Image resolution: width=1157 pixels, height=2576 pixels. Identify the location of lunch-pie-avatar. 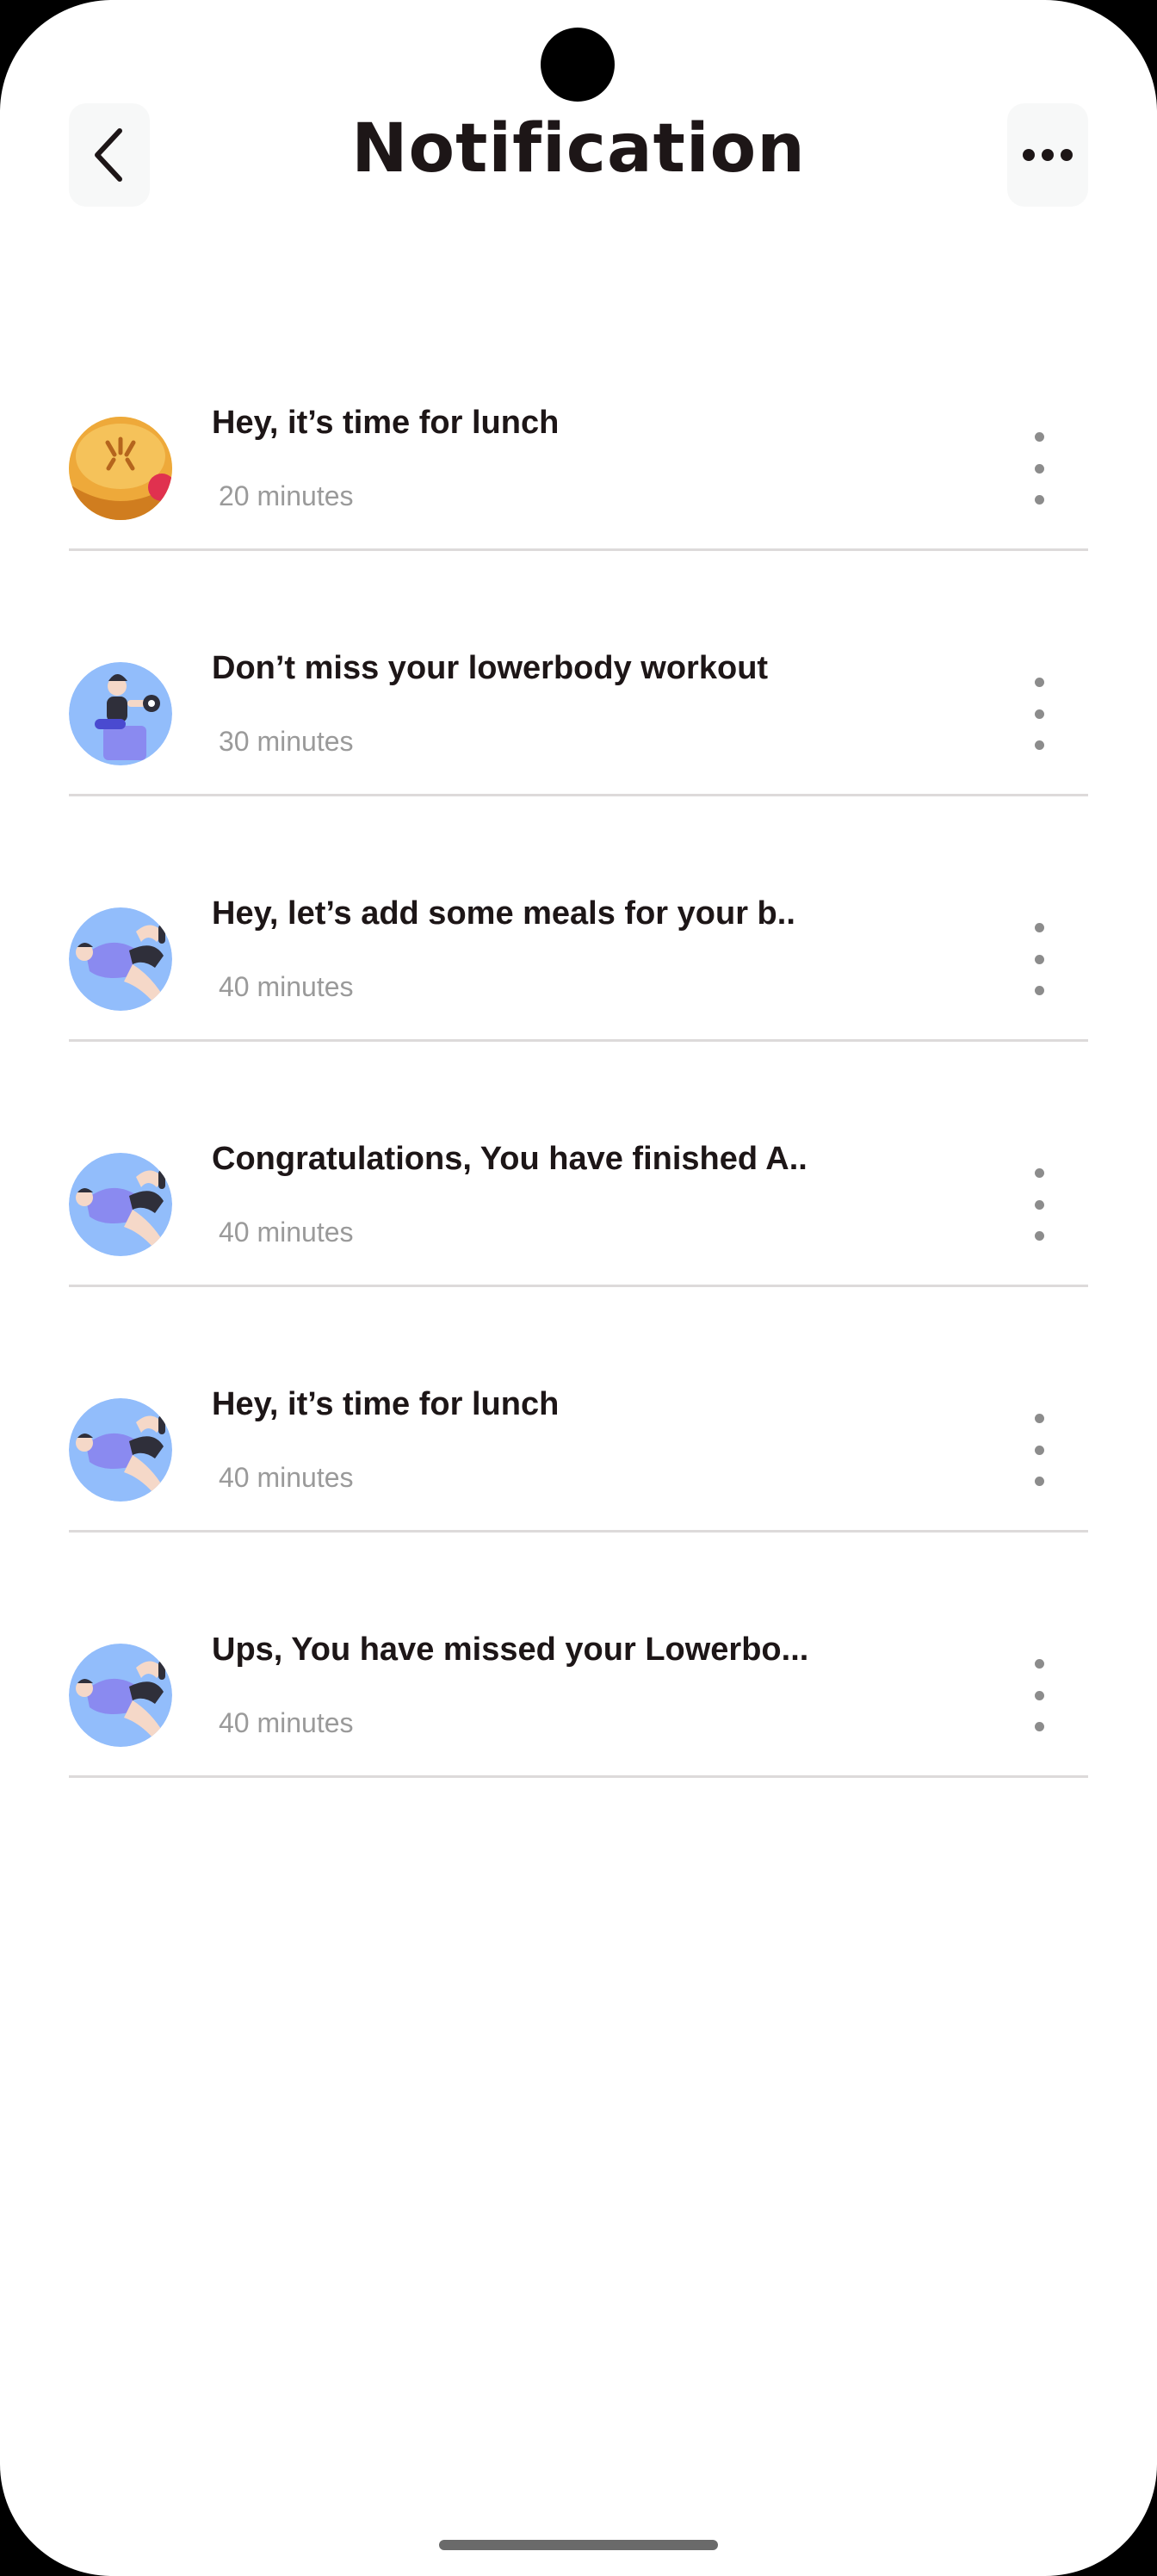
(121, 469).